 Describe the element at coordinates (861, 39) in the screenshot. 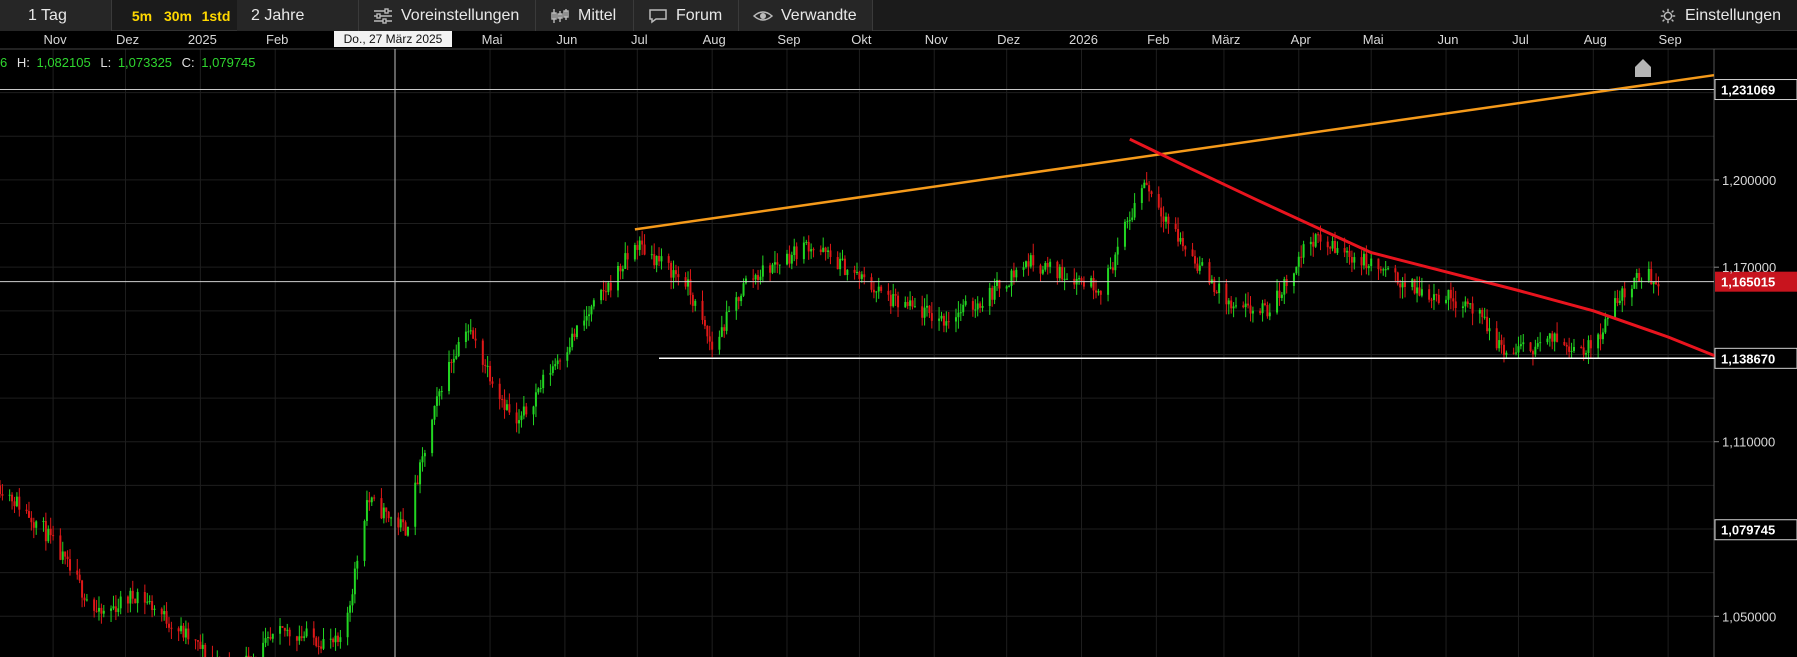

I see `month-label: Okt` at that location.